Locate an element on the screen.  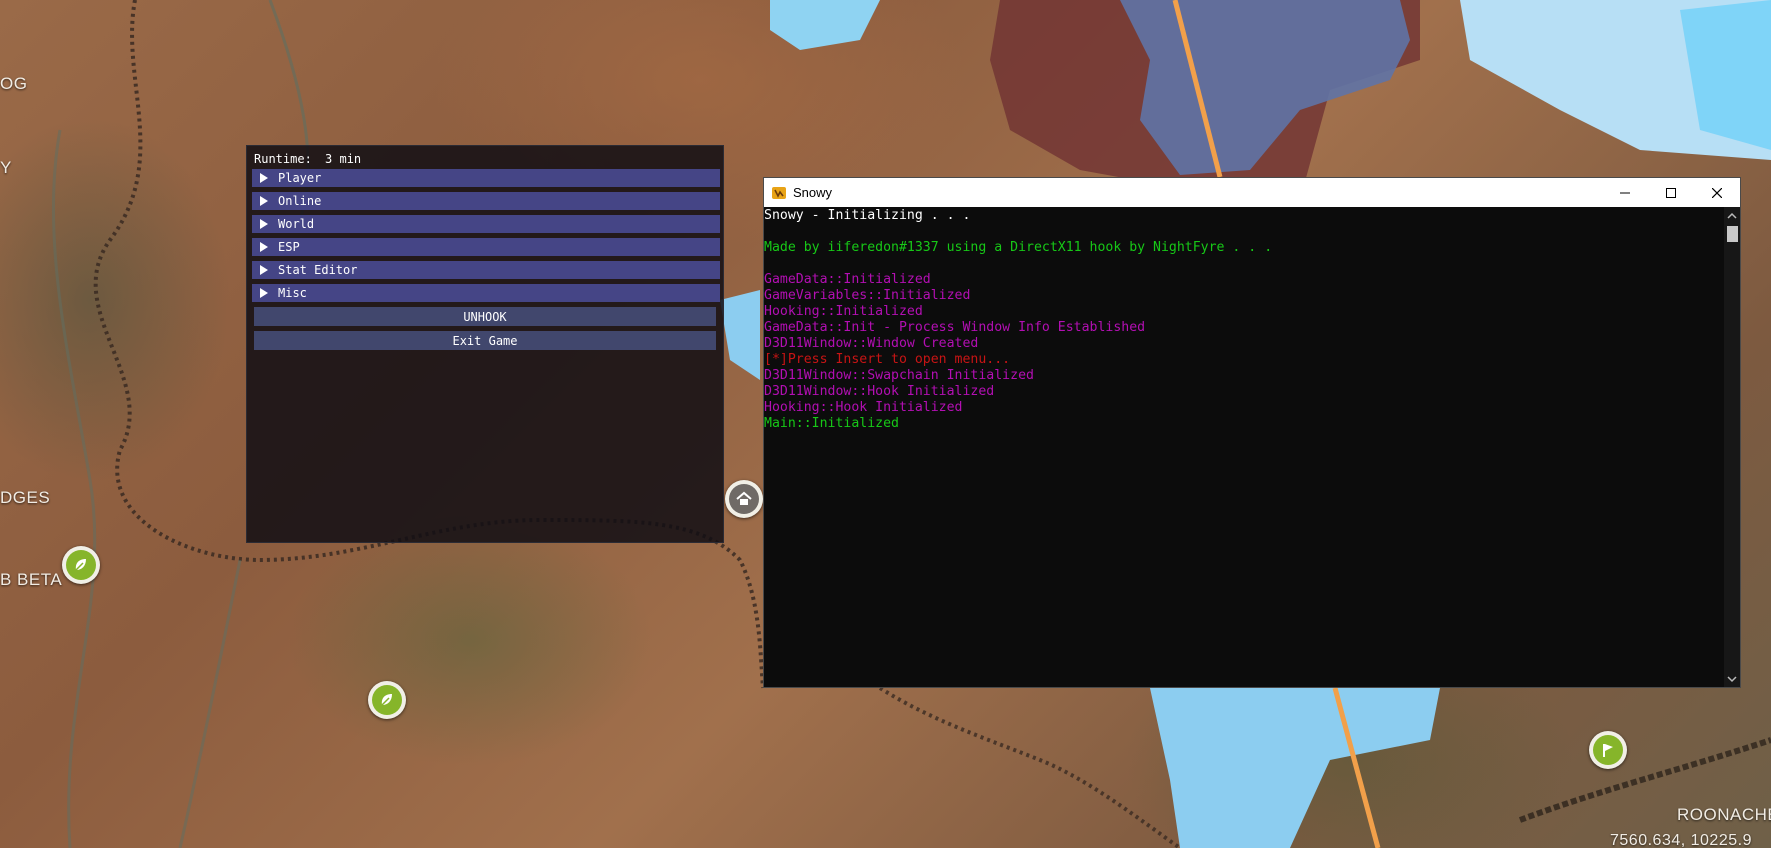
home-icon is located at coordinates (744, 499).